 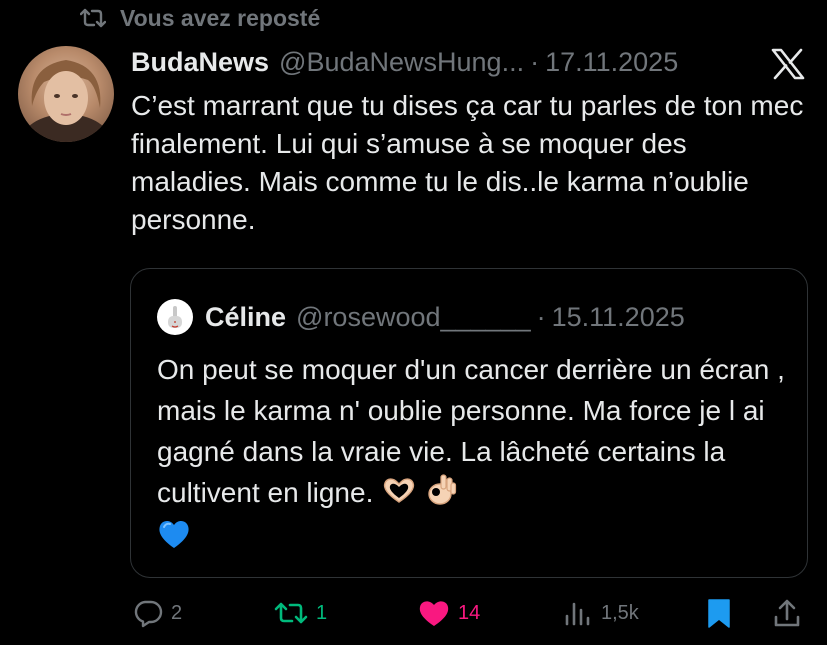 I want to click on tweet-header: BudaNews @BudaNewsHung... · 17.11.2025, so click(x=404, y=62).